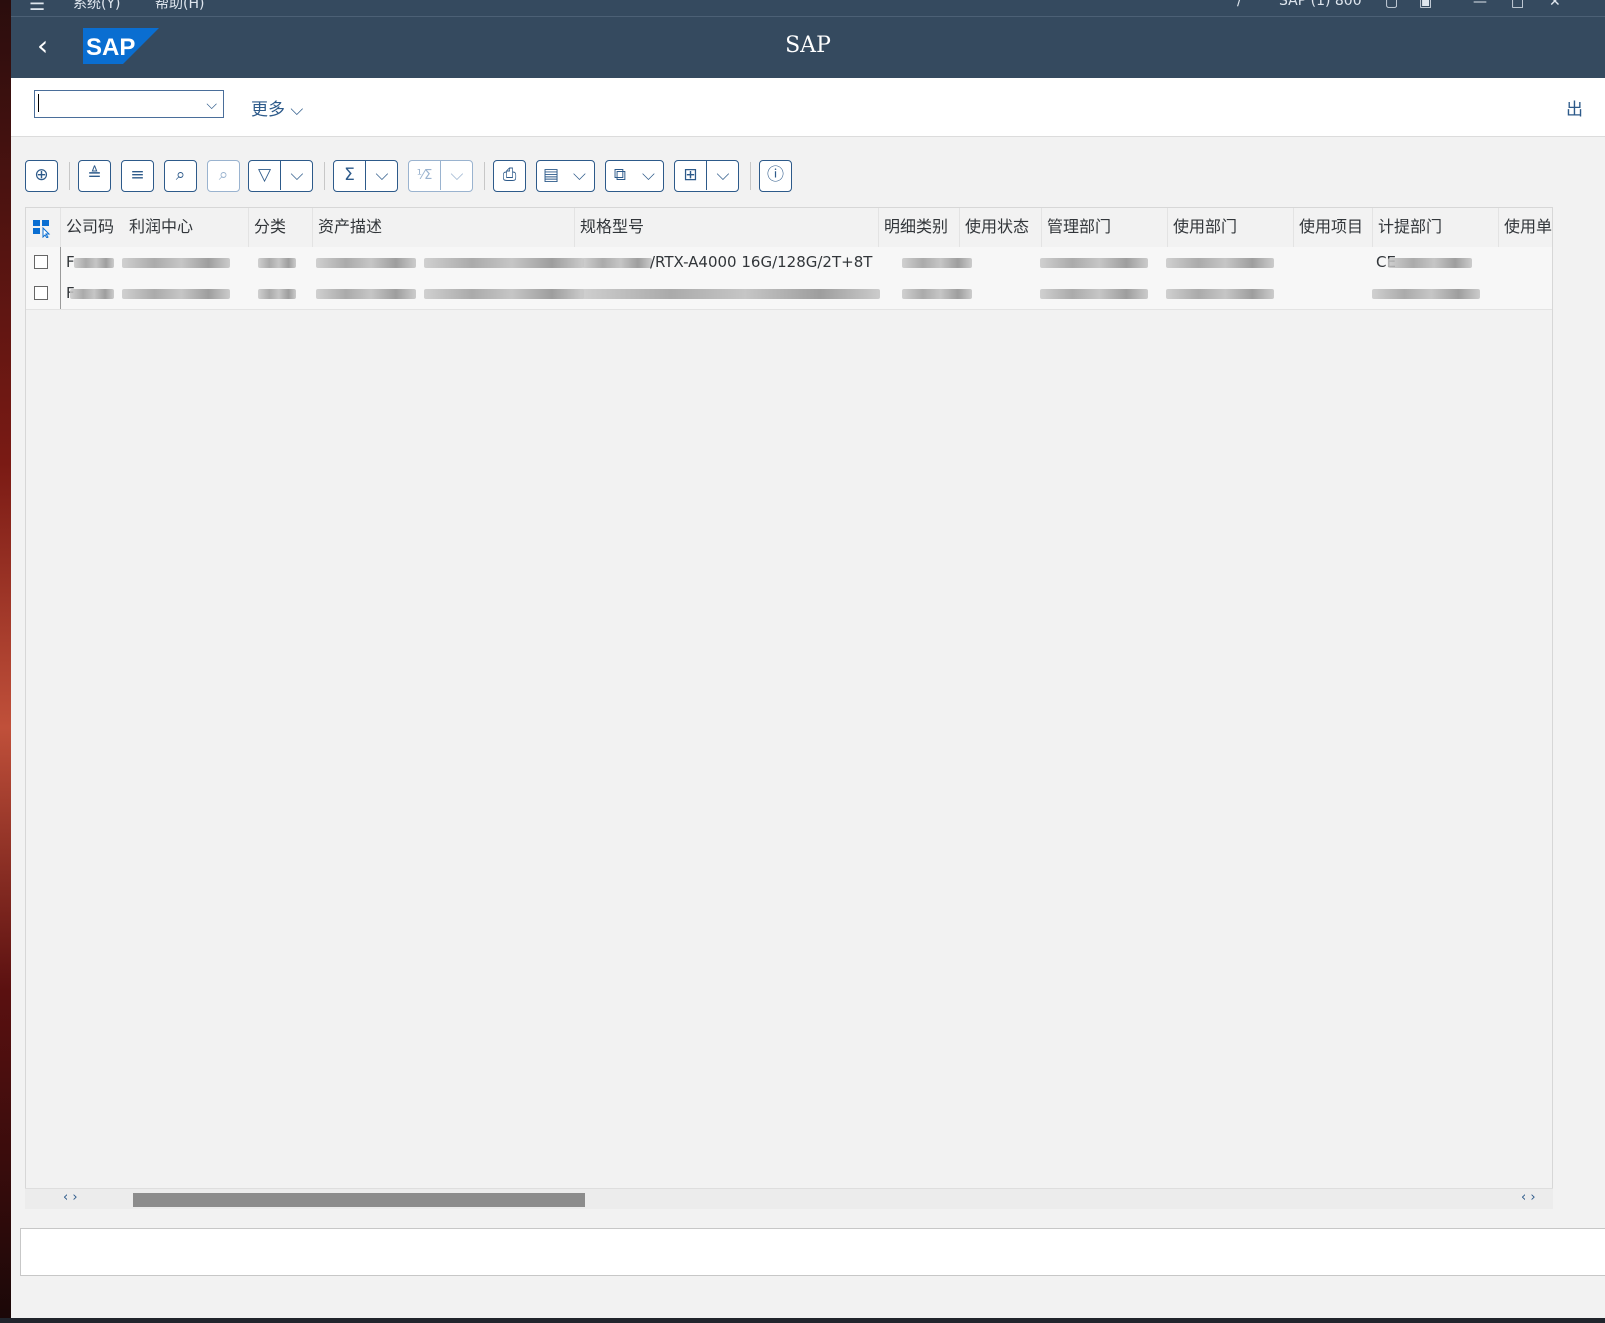 This screenshot has height=1323, width=1605. What do you see at coordinates (268, 110) in the screenshot?
I see `more-label: 更多` at bounding box center [268, 110].